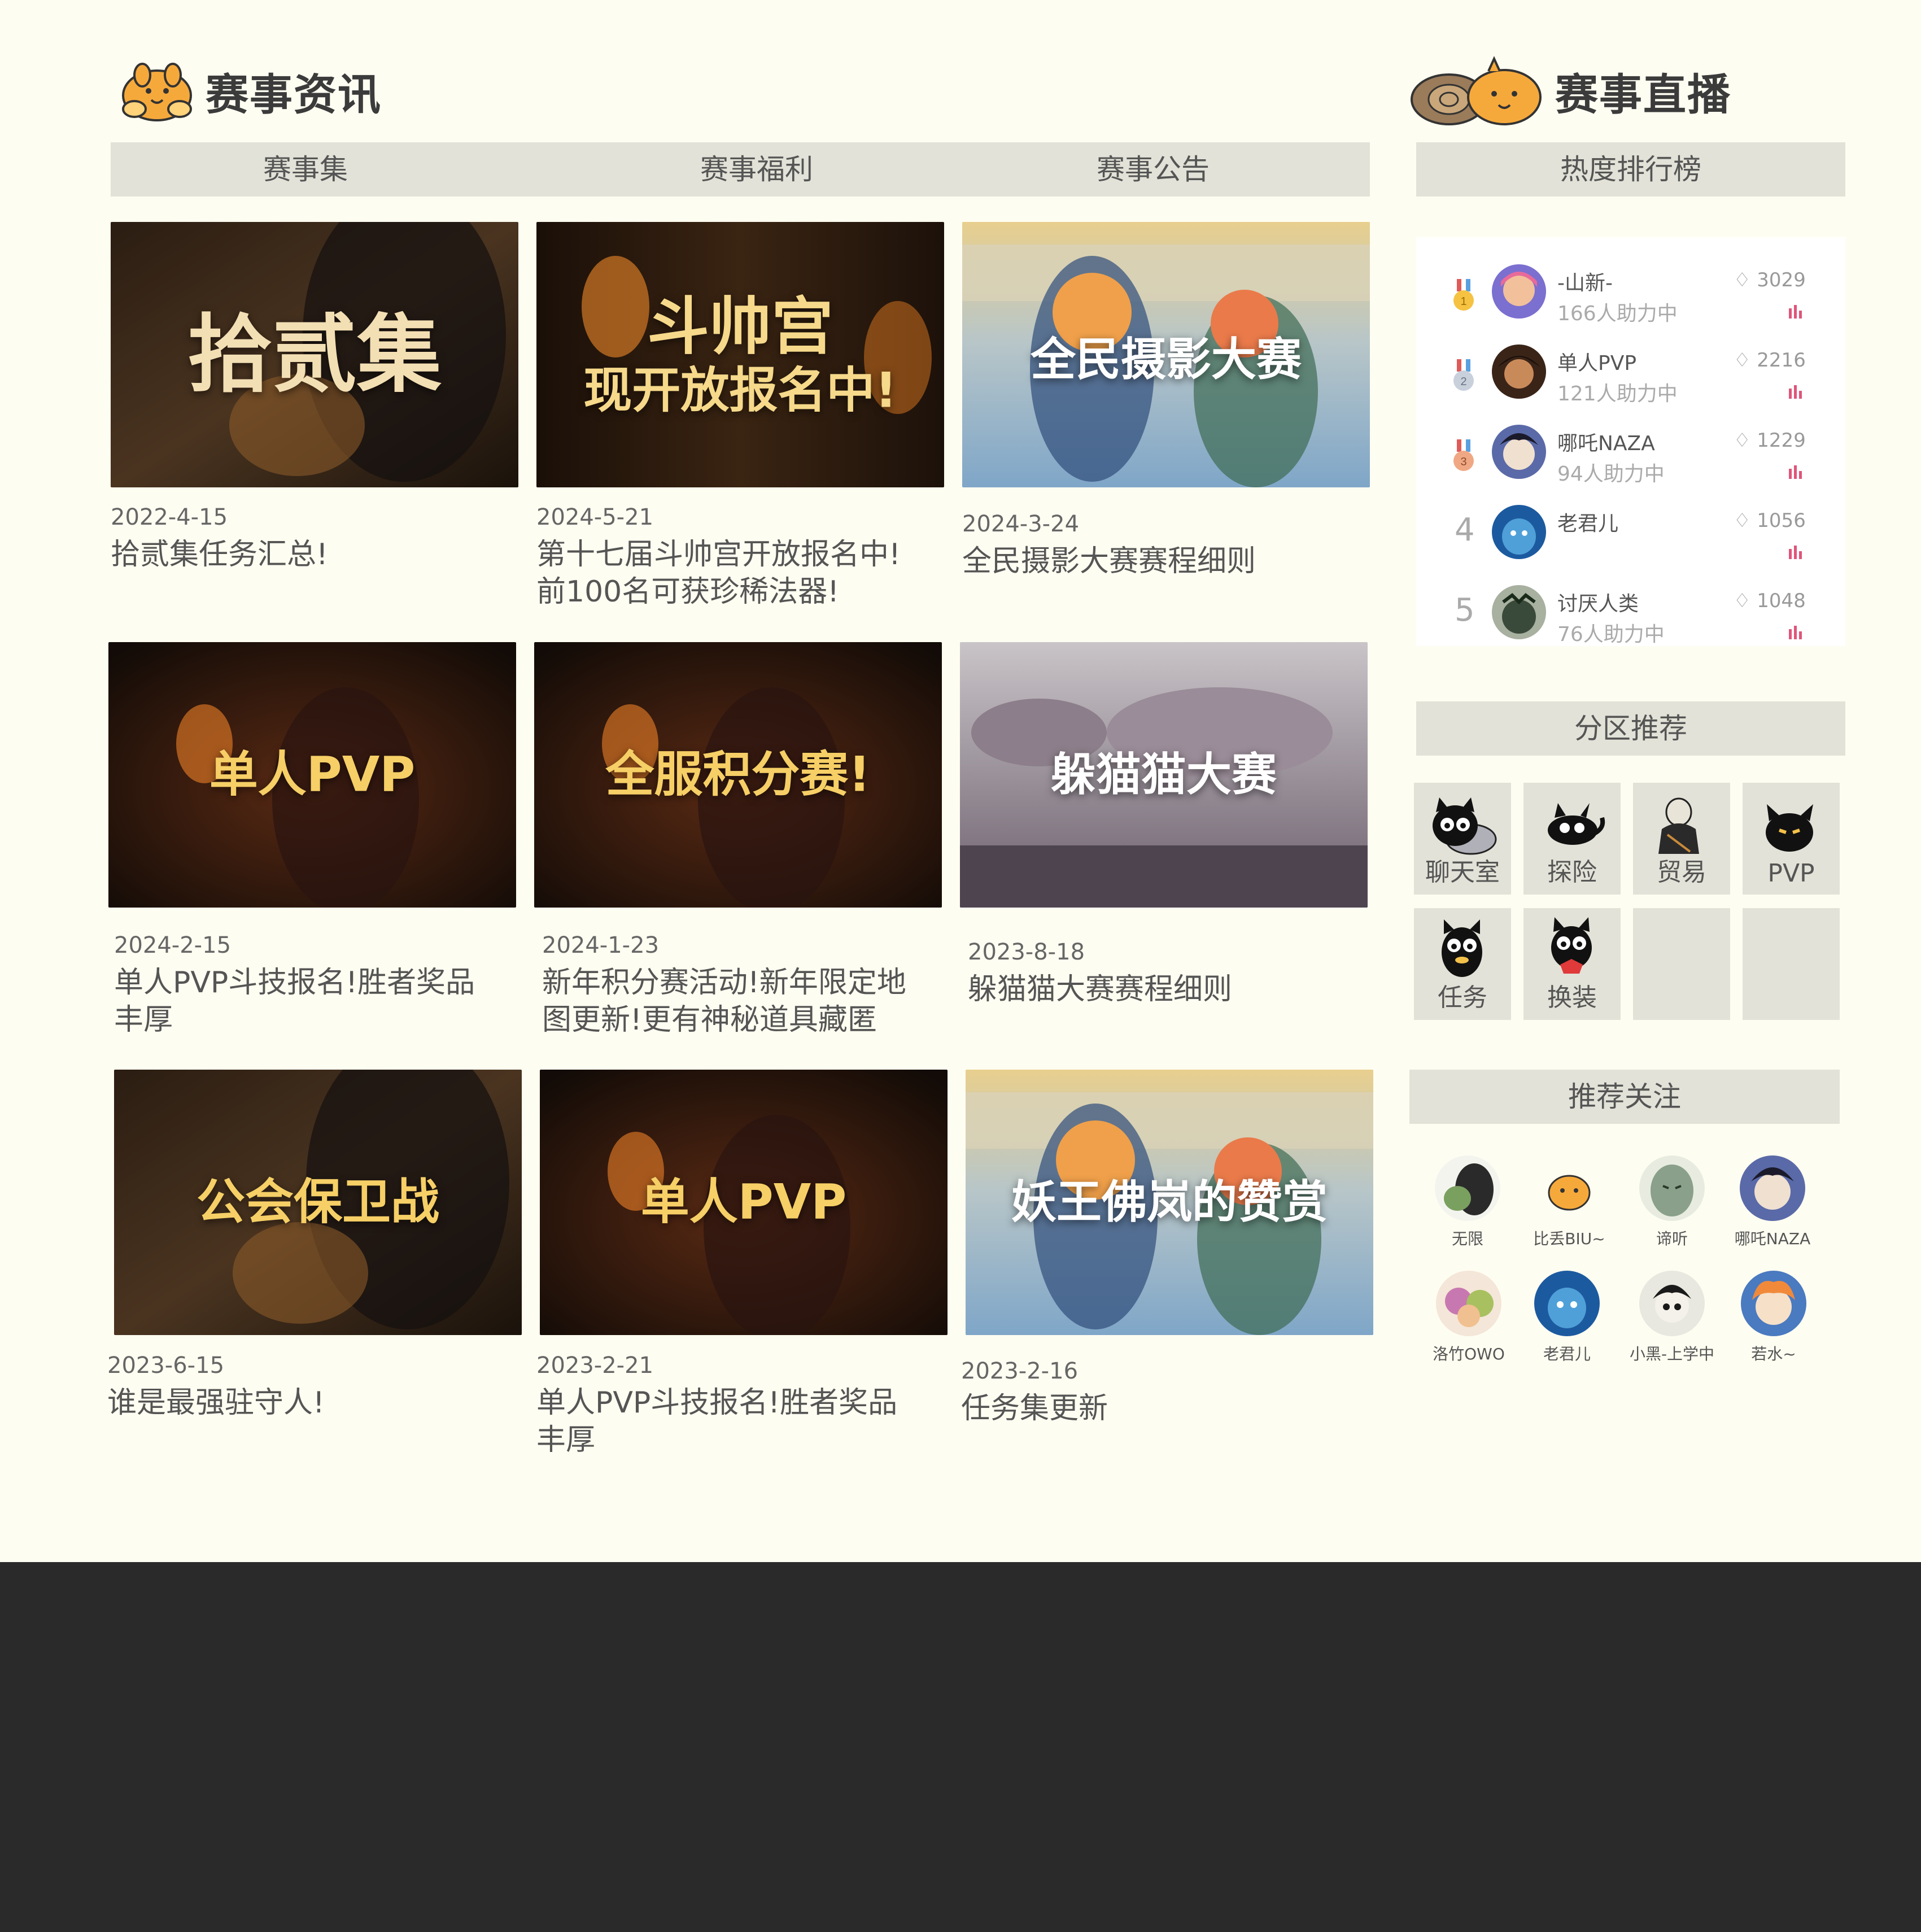  What do you see at coordinates (738, 775) in the screenshot?
I see `news-card-image: 全服积分赛!` at bounding box center [738, 775].